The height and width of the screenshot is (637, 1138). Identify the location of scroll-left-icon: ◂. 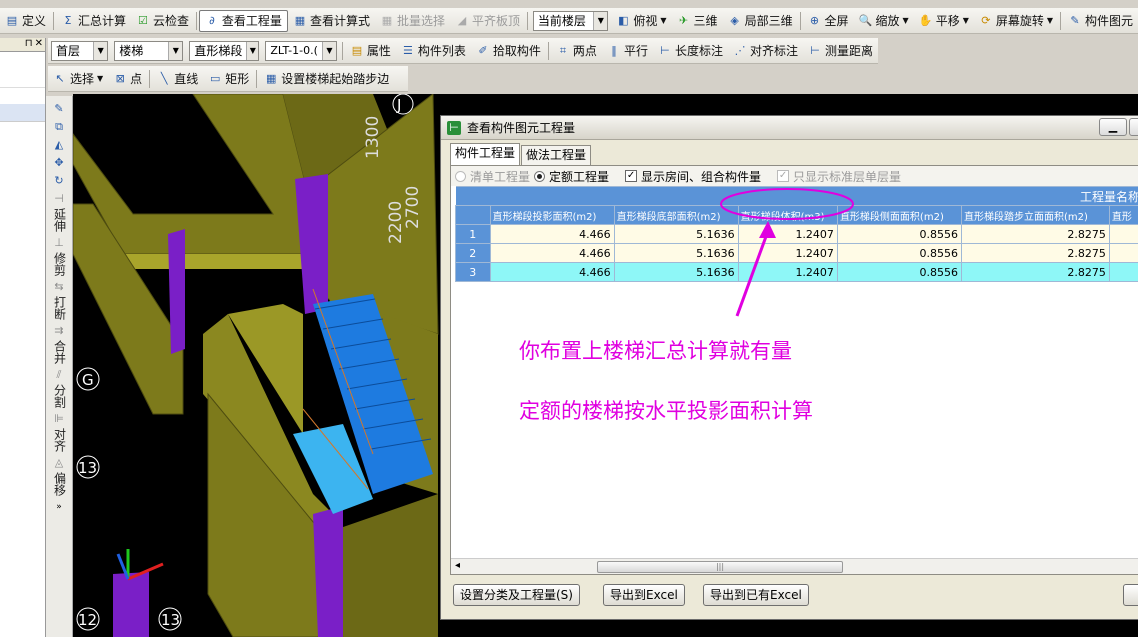
(457, 565).